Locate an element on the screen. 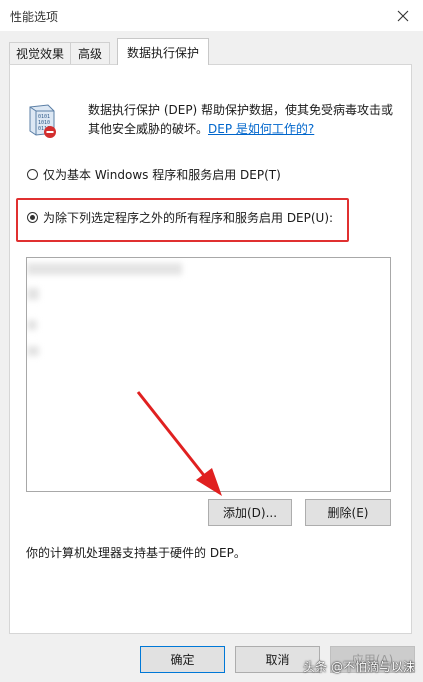 This screenshot has height=682, width=423. remove-button: 删除(E) is located at coordinates (348, 512).